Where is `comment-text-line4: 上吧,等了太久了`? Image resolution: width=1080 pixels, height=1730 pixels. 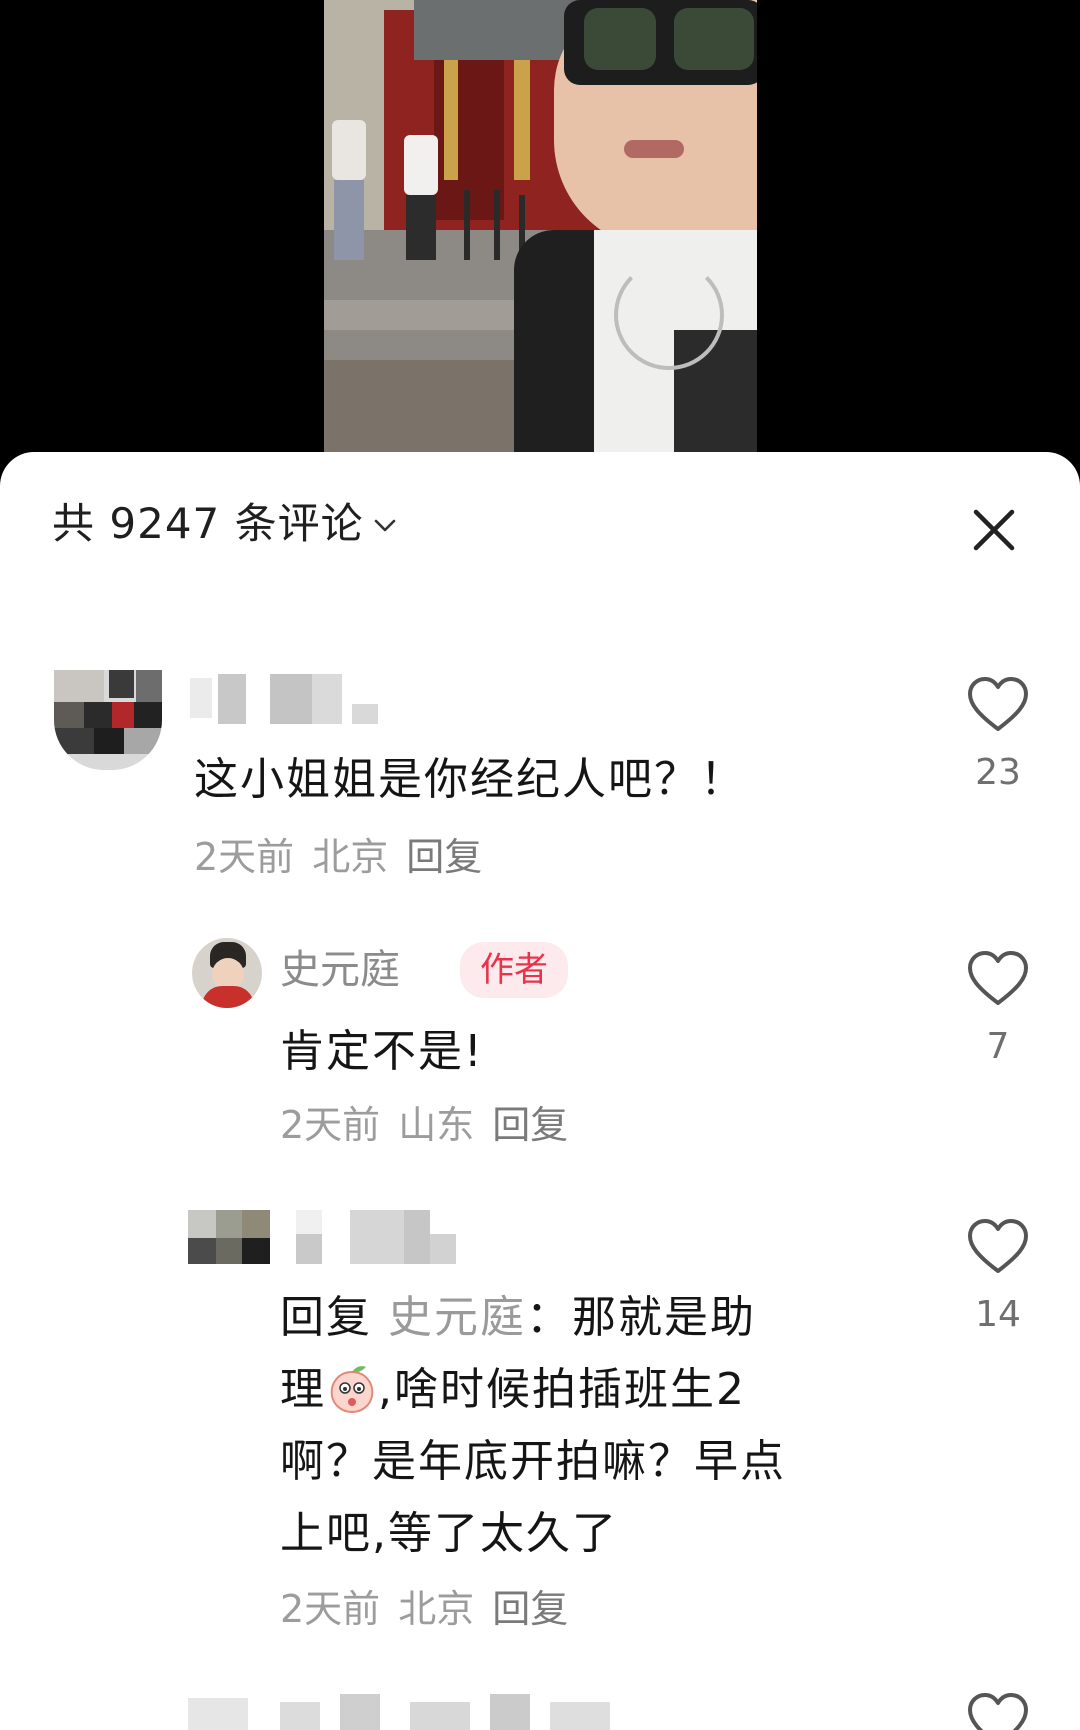
comment-text-line4: 上吧,等了太久了 is located at coordinates (449, 1533).